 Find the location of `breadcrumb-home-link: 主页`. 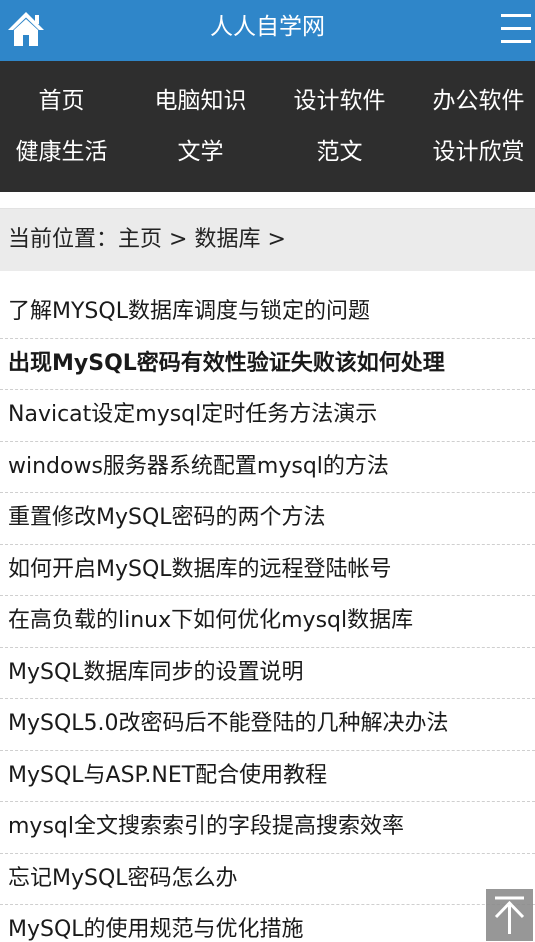

breadcrumb-home-link: 主页 is located at coordinates (140, 239).